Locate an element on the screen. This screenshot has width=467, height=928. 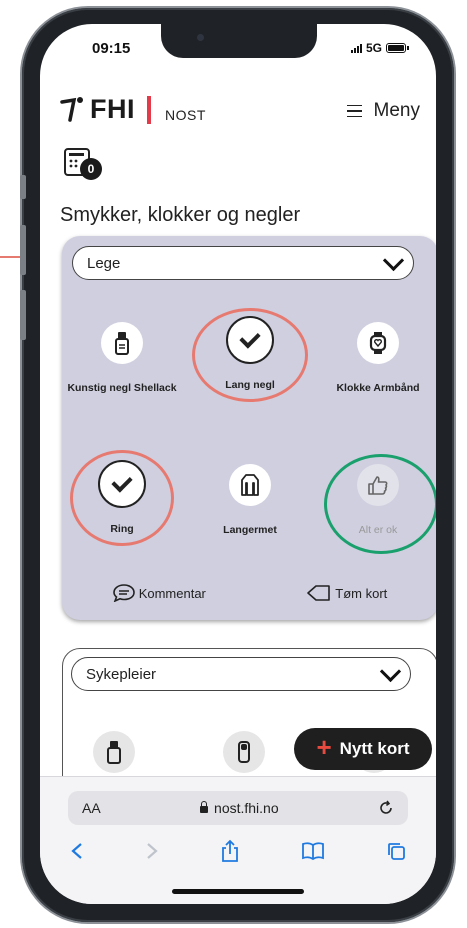
role-select: Lege is located at coordinates (243, 263).